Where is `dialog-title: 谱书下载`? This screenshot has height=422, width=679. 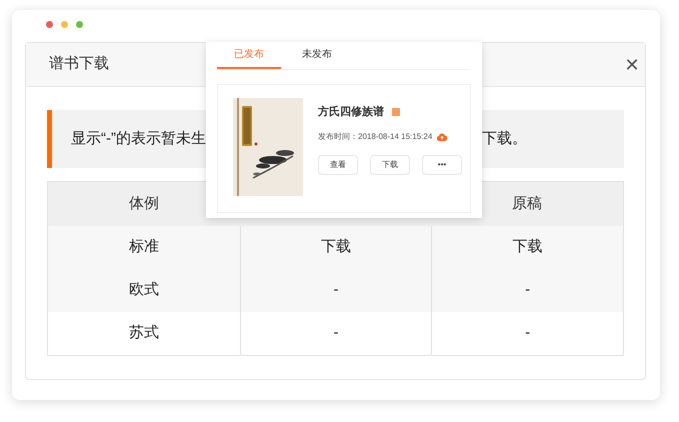
dialog-title: 谱书下载 is located at coordinates (79, 64).